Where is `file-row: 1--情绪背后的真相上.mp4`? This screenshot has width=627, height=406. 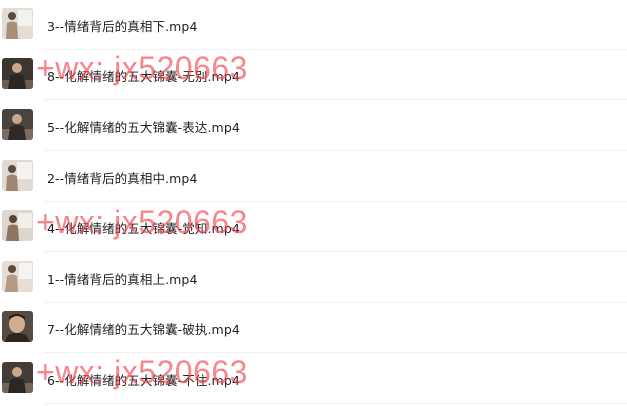 file-row: 1--情绪背后的真相上.mp4 is located at coordinates (313, 278).